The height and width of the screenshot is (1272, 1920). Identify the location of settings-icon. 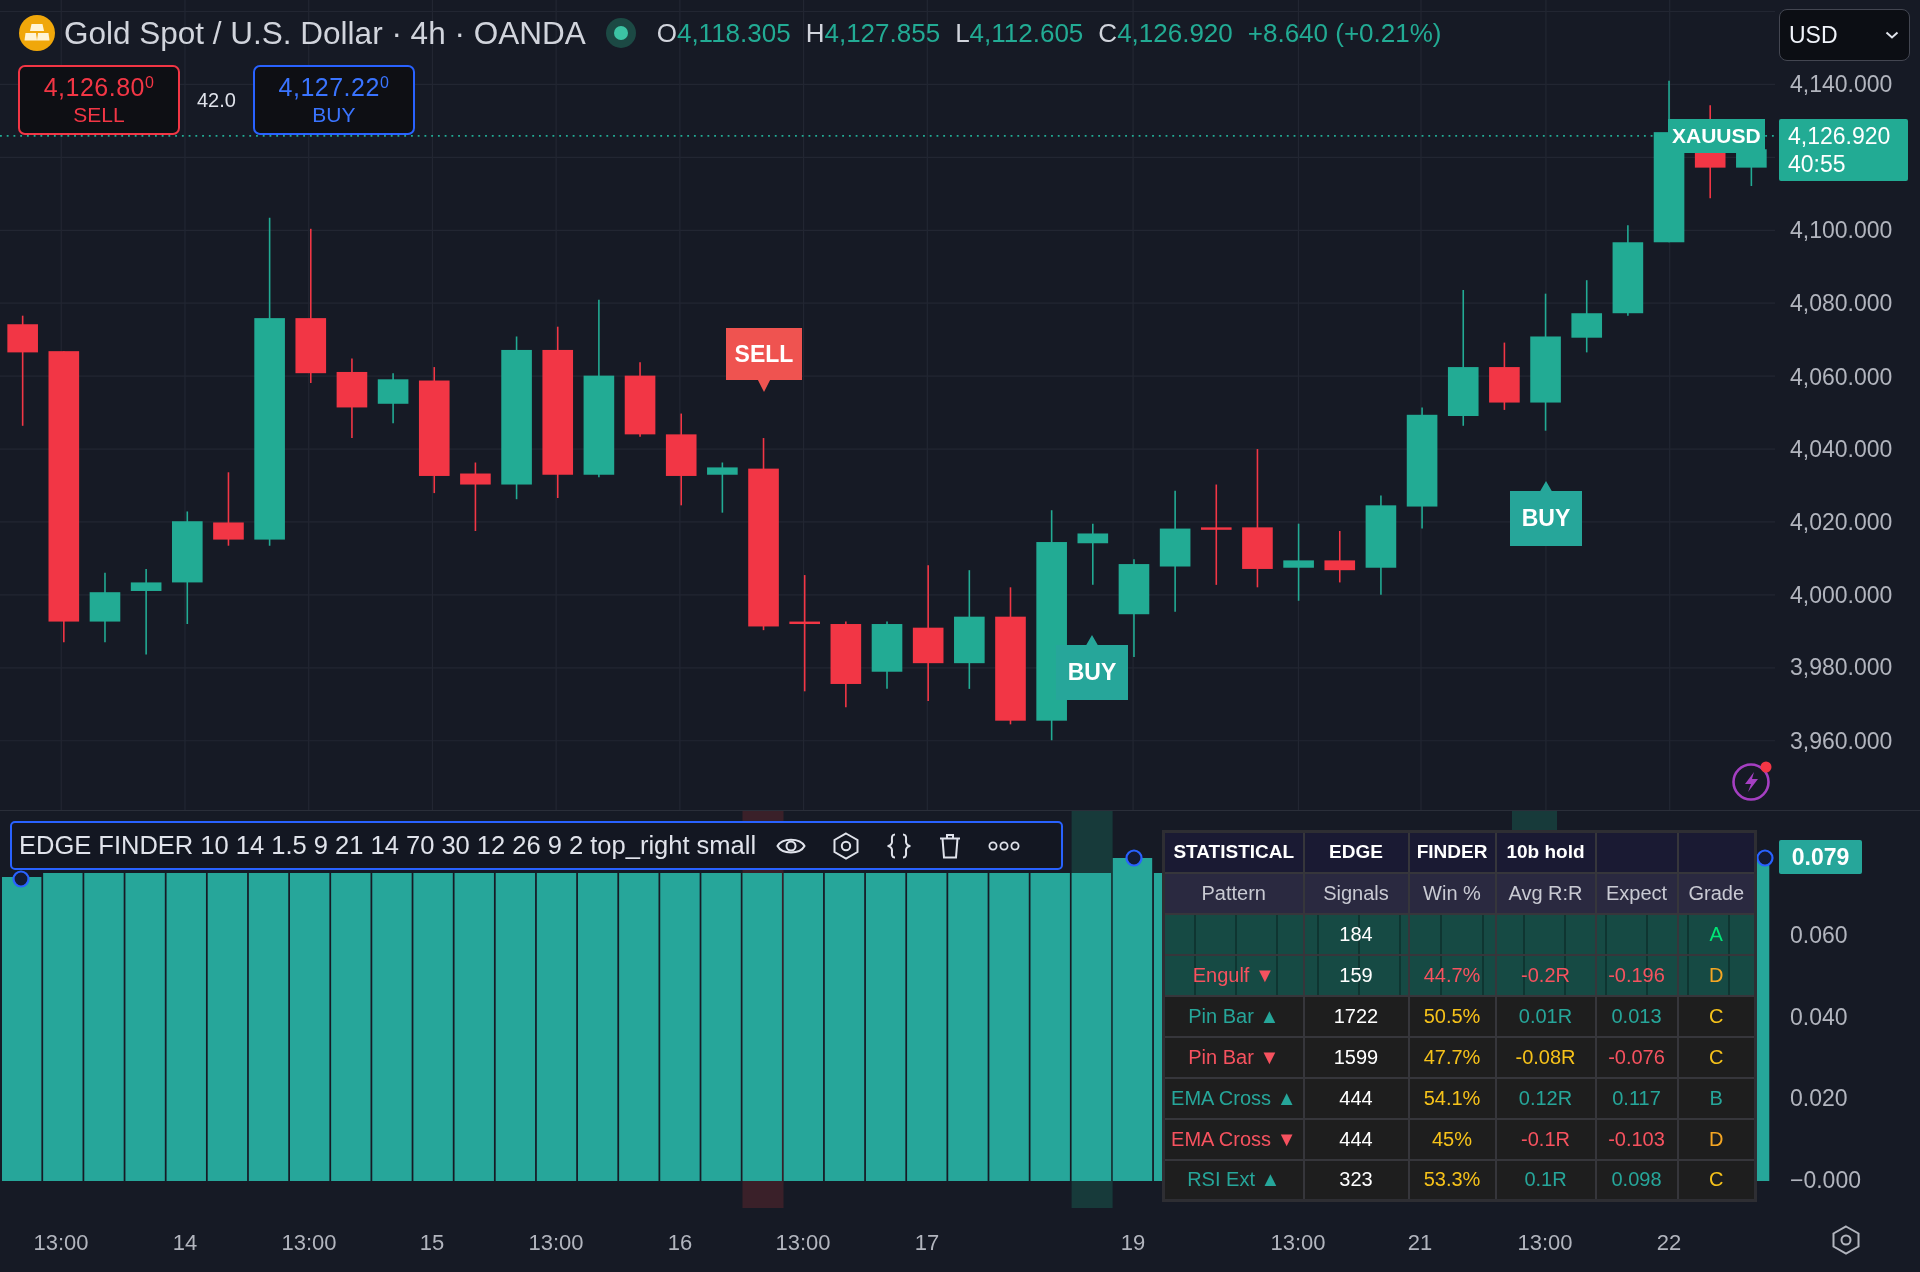
(1846, 1240).